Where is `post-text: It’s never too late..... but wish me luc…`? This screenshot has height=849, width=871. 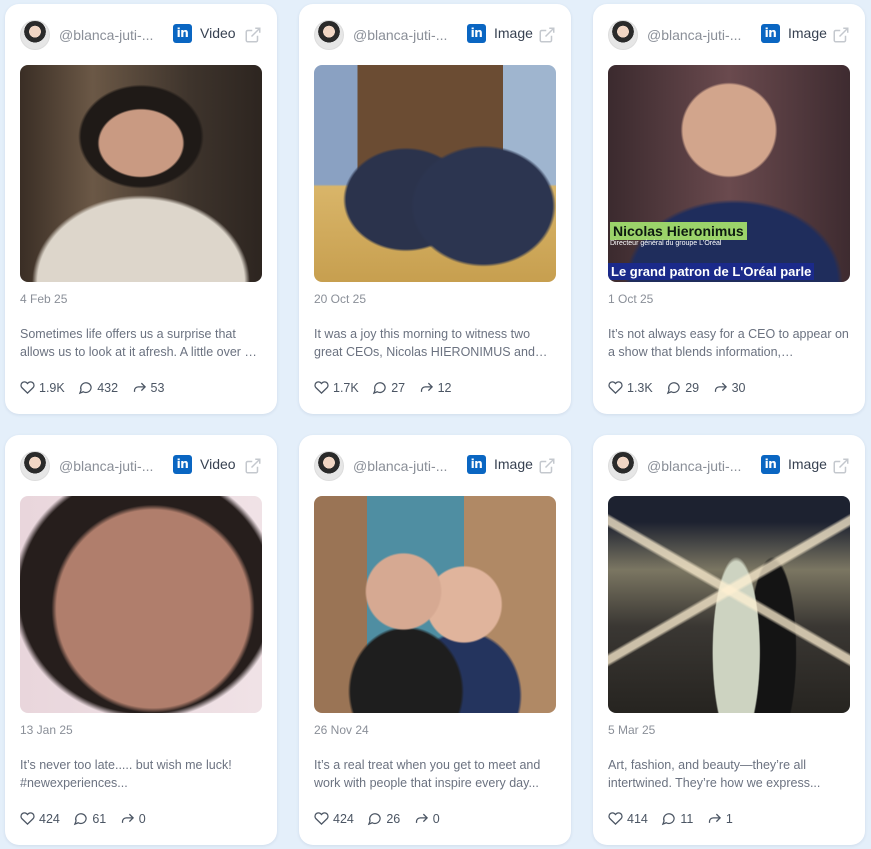
post-text: It’s never too late..... but wish me luc… is located at coordinates (126, 774).